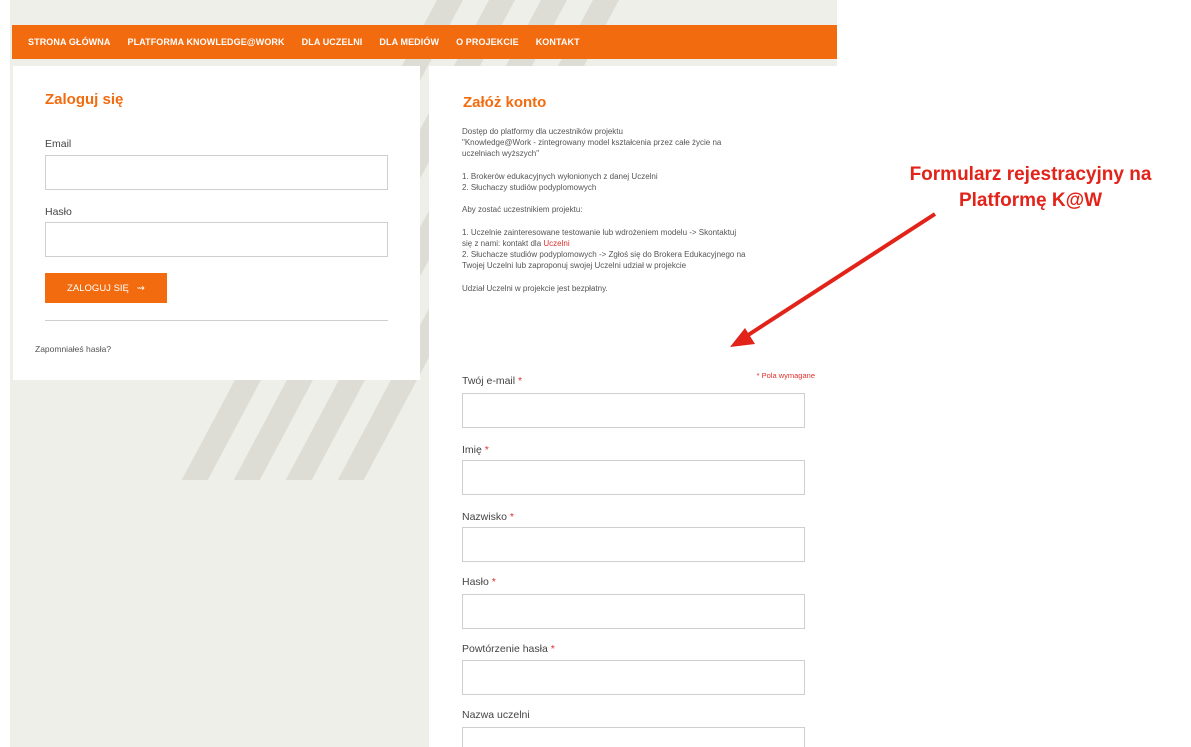 This screenshot has height=747, width=1191. Describe the element at coordinates (496, 715) in the screenshot. I see `university-name-label: Nazwa uczelni` at that location.